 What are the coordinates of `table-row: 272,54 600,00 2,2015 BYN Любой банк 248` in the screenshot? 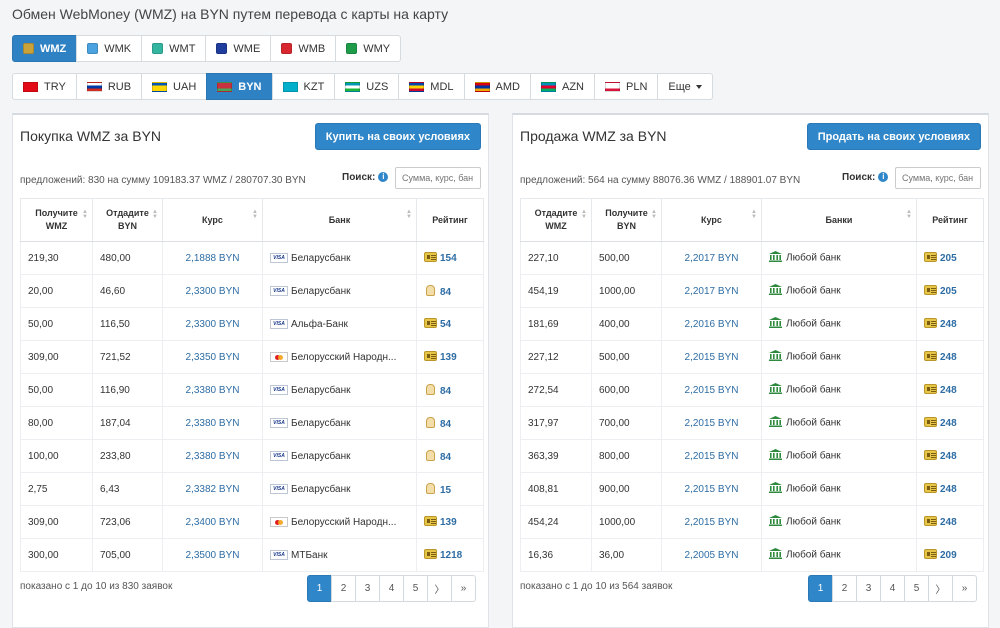 It's located at (752, 390).